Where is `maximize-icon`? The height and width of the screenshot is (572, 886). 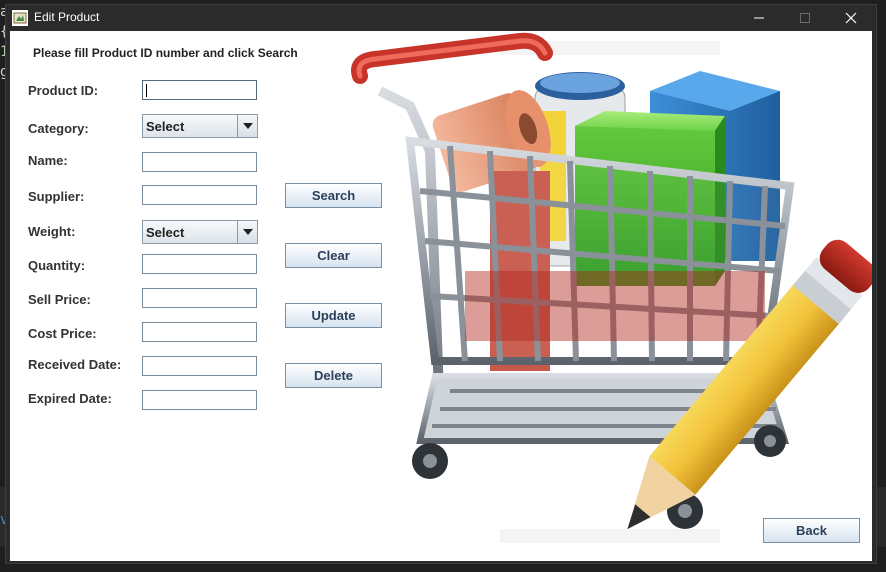 maximize-icon is located at coordinates (805, 18).